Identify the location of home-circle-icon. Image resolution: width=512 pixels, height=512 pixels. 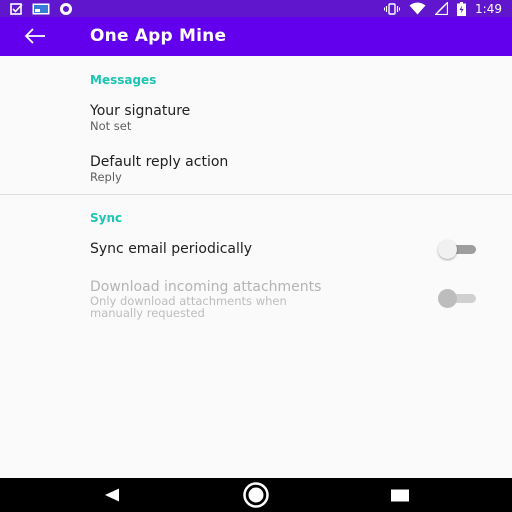
(256, 495).